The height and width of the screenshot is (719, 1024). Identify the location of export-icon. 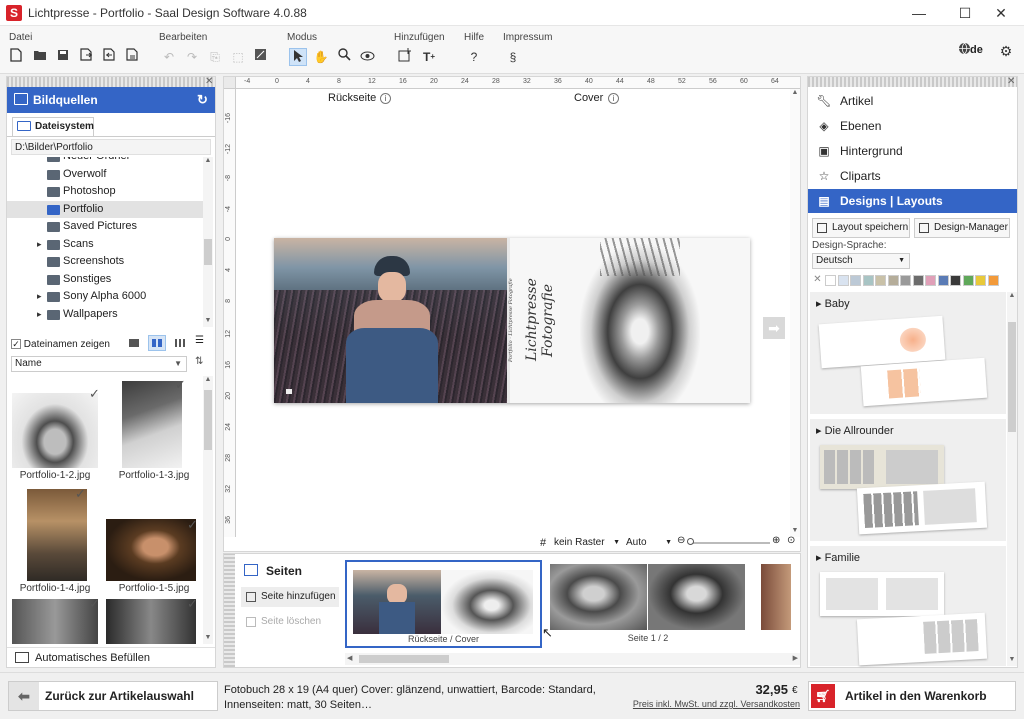
(86, 57).